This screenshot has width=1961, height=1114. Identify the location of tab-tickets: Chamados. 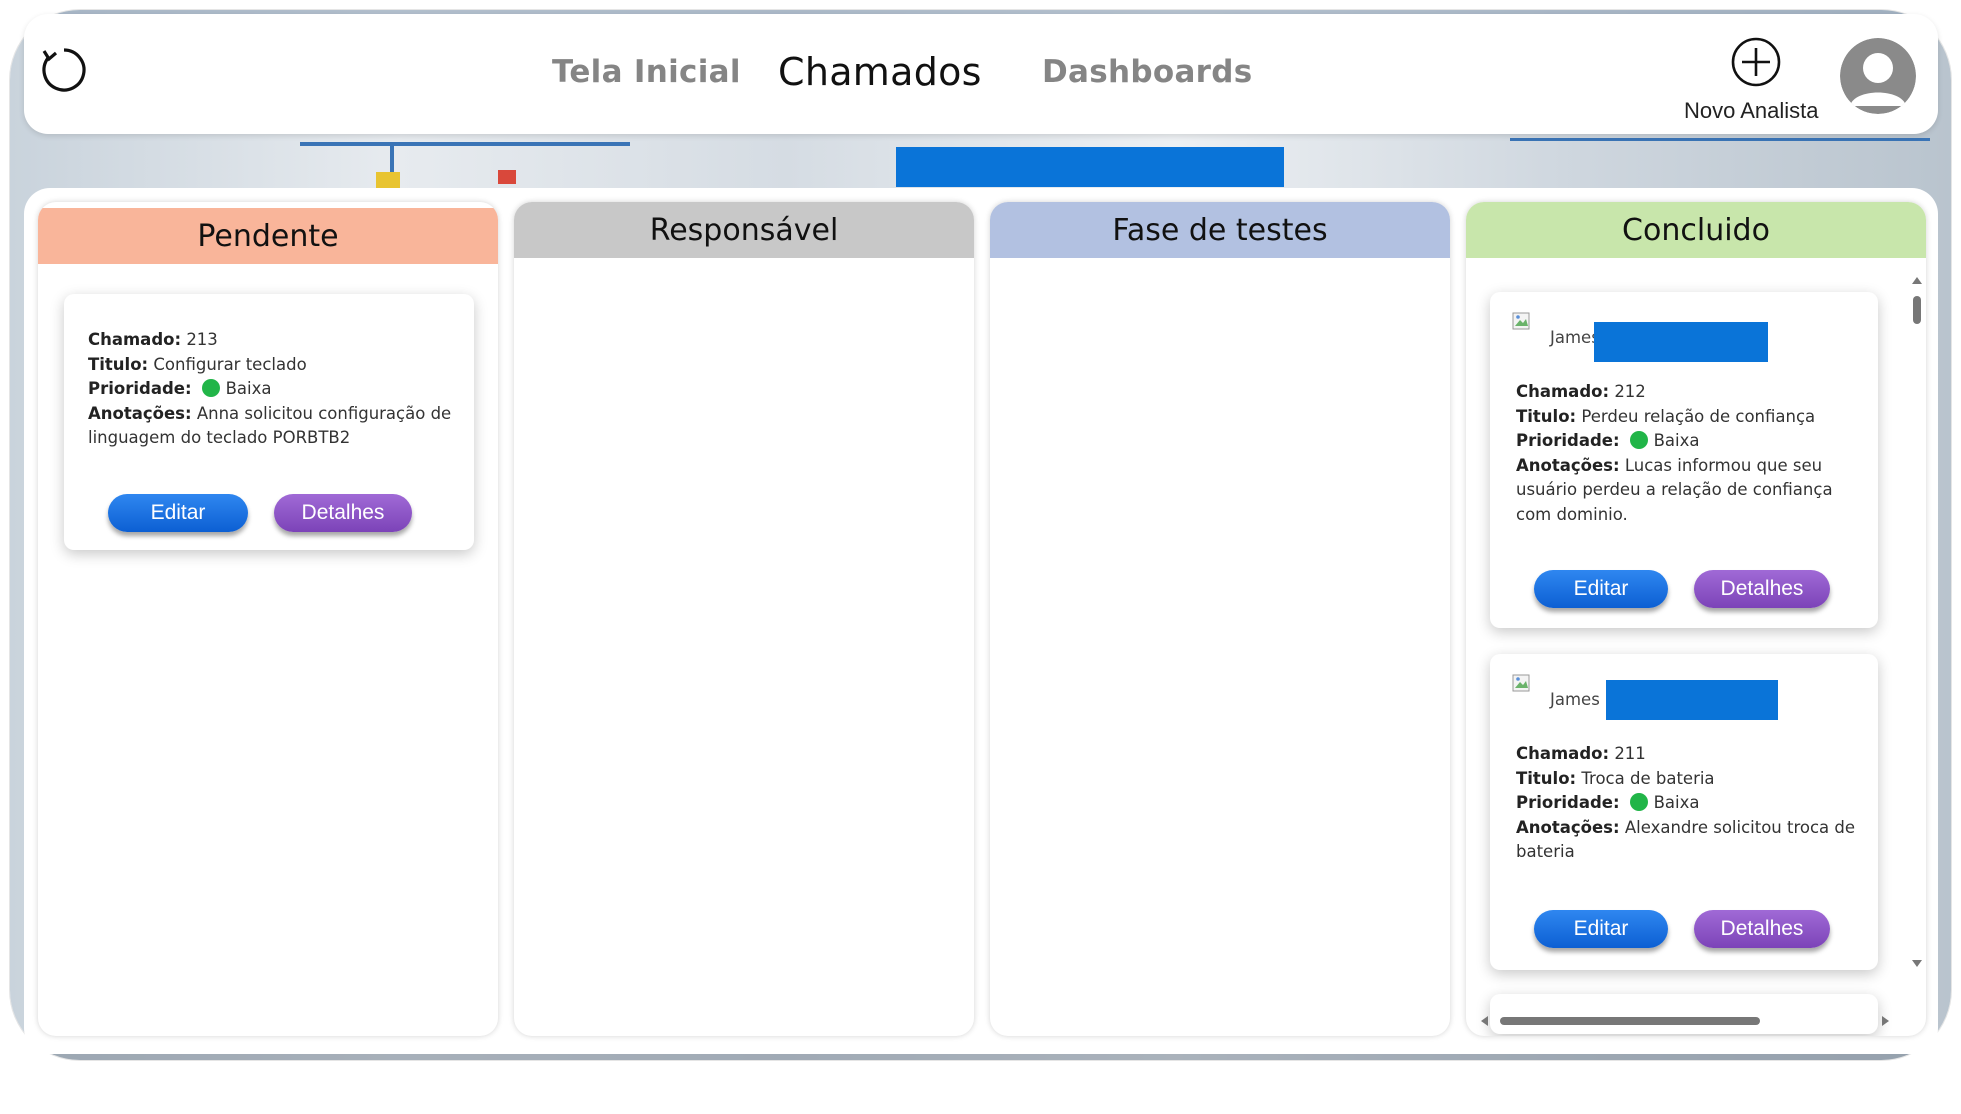
(880, 72).